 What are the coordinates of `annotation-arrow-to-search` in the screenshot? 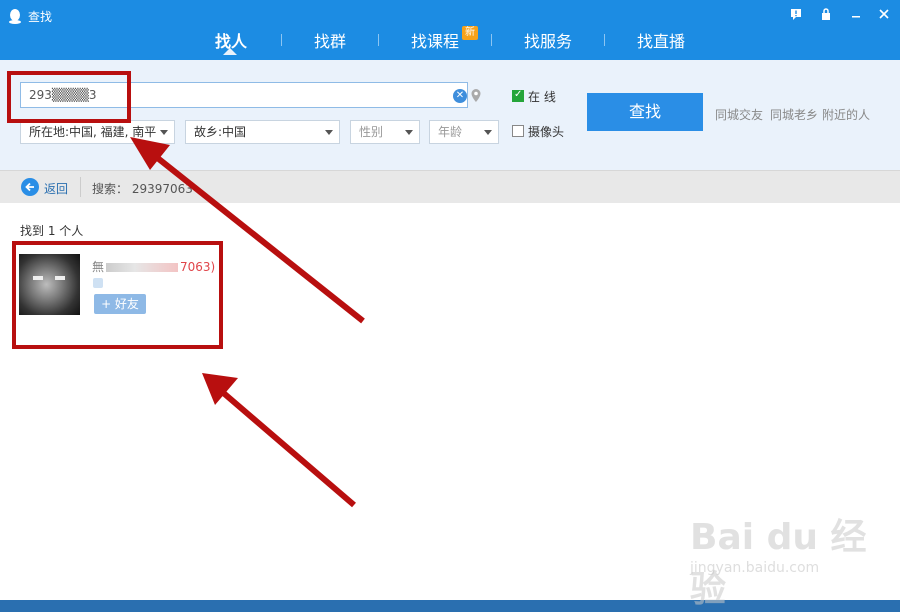 It's located at (247, 230).